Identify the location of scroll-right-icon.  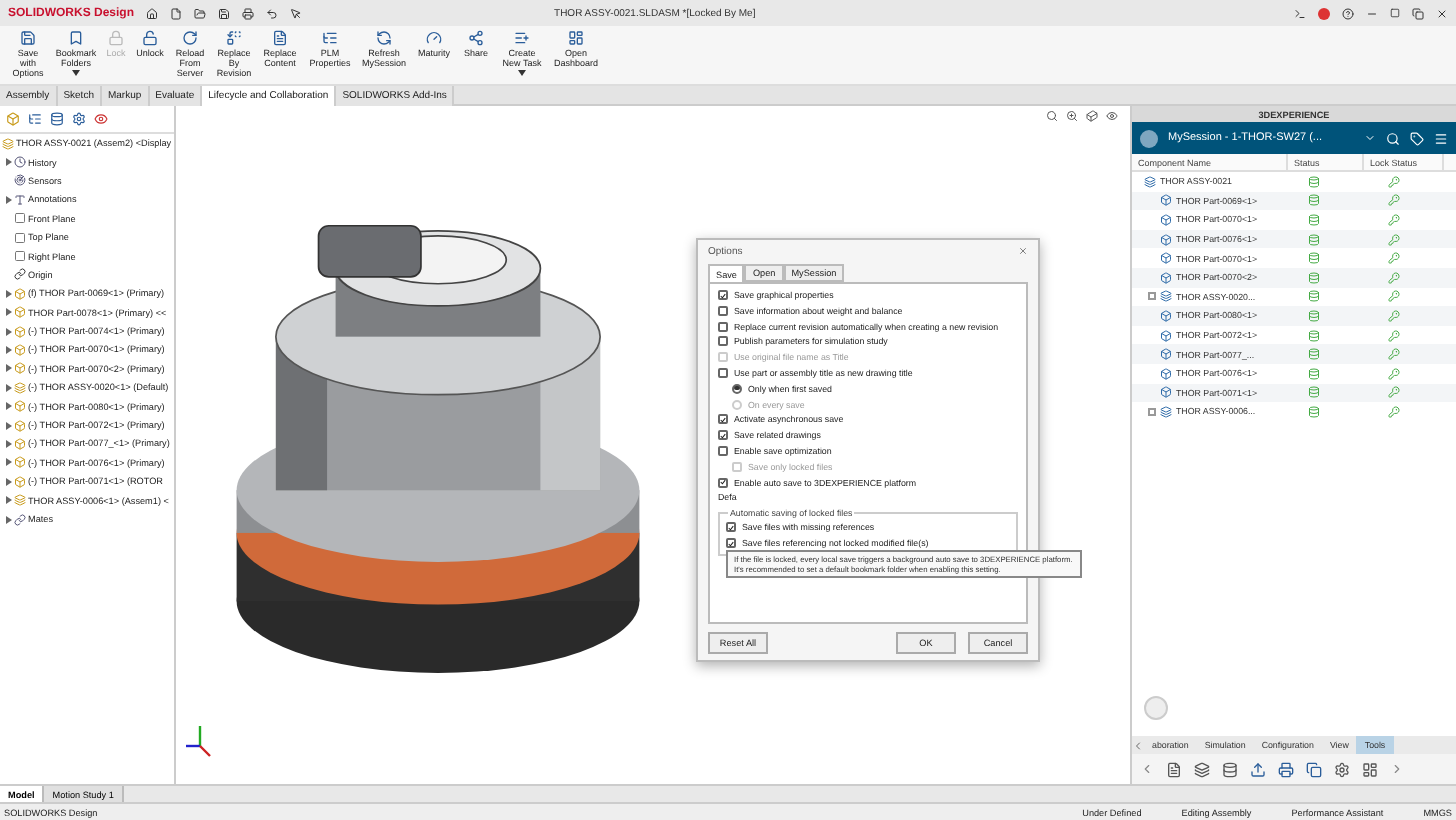
(1397, 769).